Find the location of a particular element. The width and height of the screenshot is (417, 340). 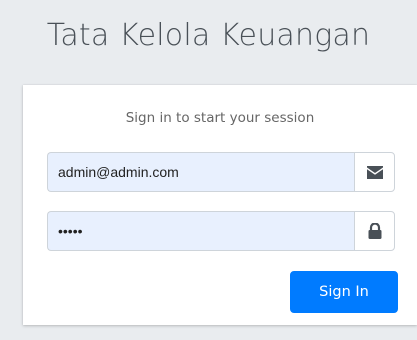

password-input-group is located at coordinates (221, 231).